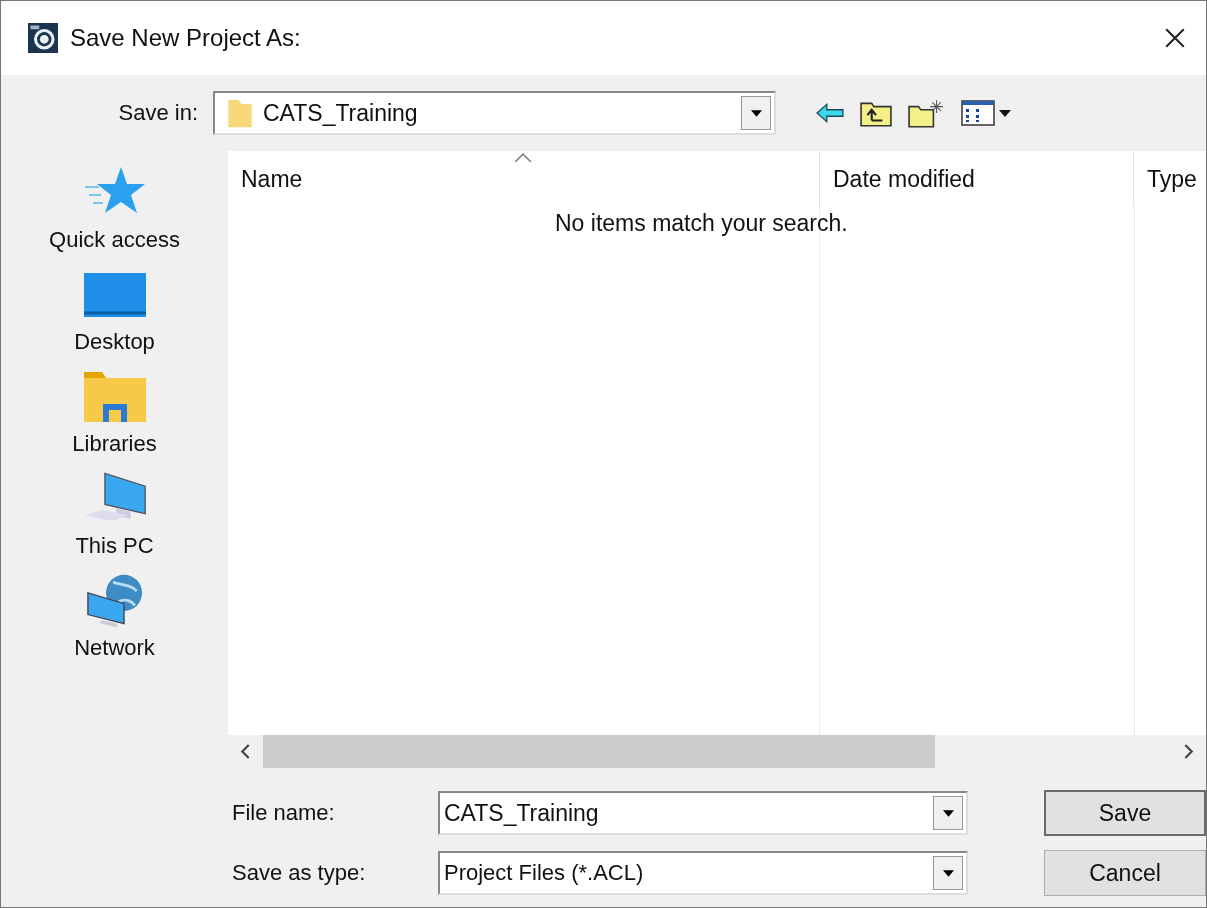  What do you see at coordinates (114, 209) in the screenshot?
I see `place-item: Quick access` at bounding box center [114, 209].